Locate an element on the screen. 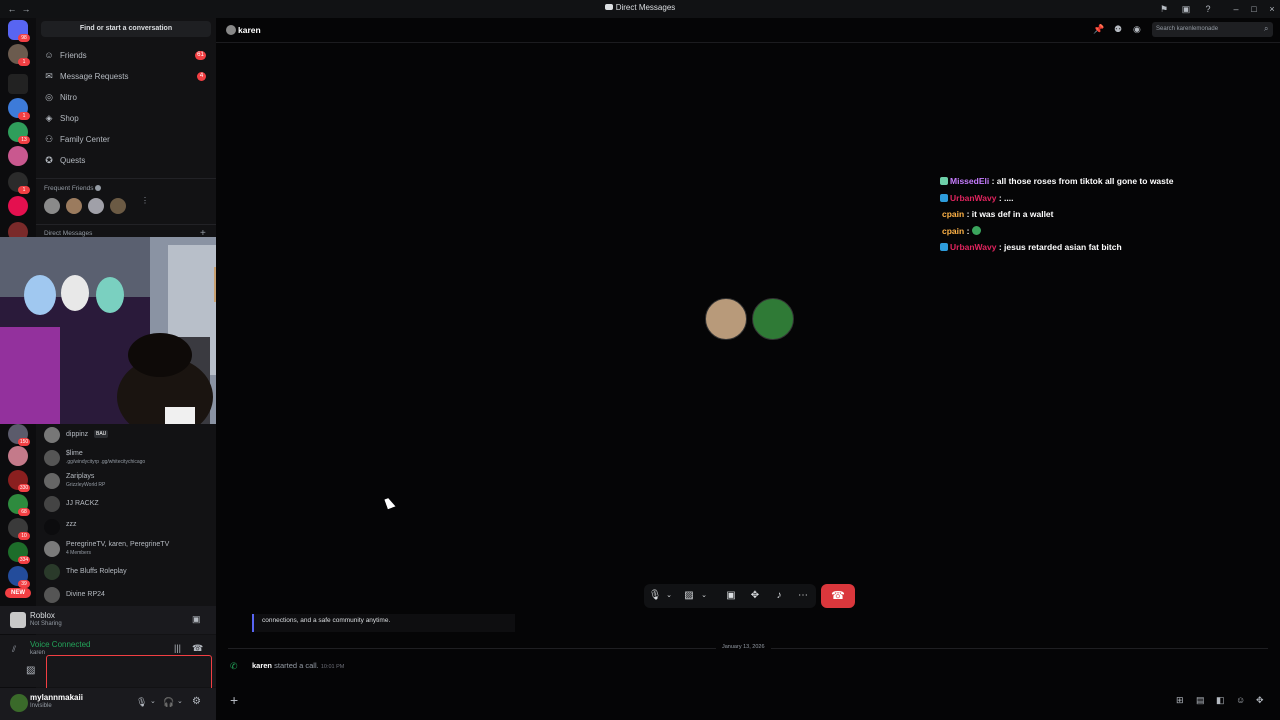  nav-shop: ◈ Shop is located at coordinates (128, 119).